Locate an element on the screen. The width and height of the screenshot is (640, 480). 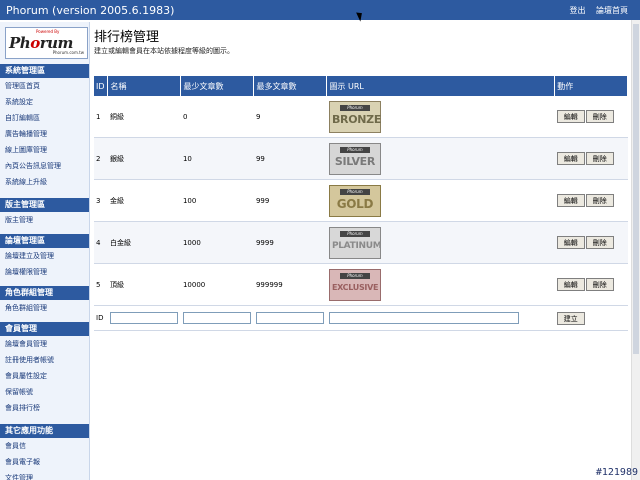
sidebar-item-member-ranking: 會員排行榜 is located at coordinates (44, 408).